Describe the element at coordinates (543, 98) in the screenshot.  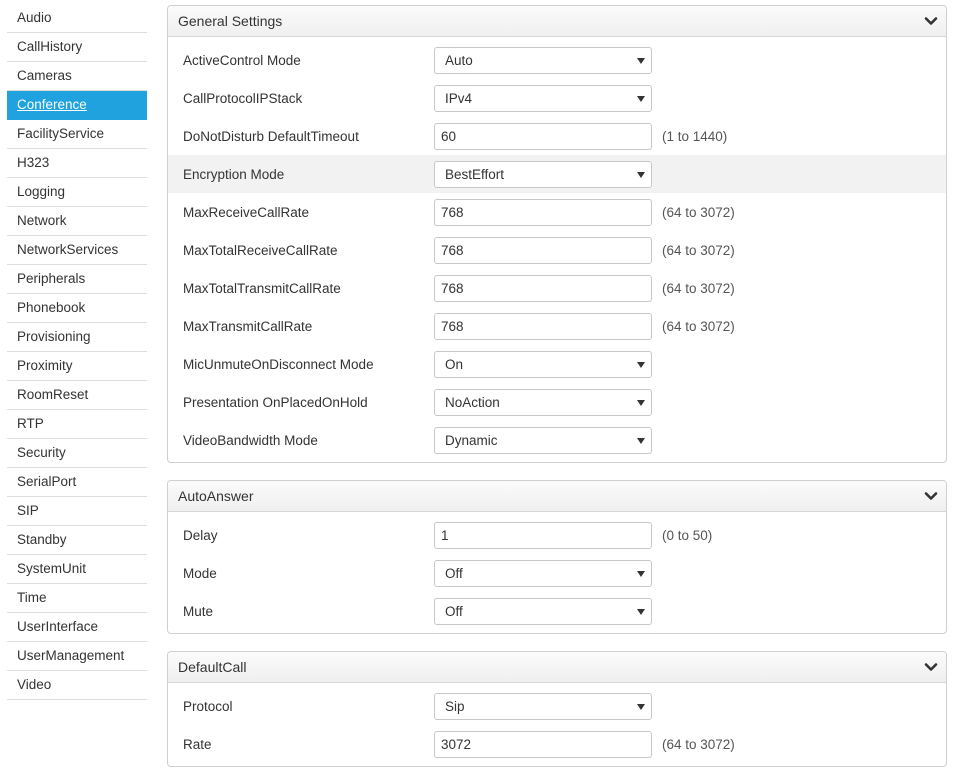
I see `callprotocolipstack-select: IPv4` at that location.